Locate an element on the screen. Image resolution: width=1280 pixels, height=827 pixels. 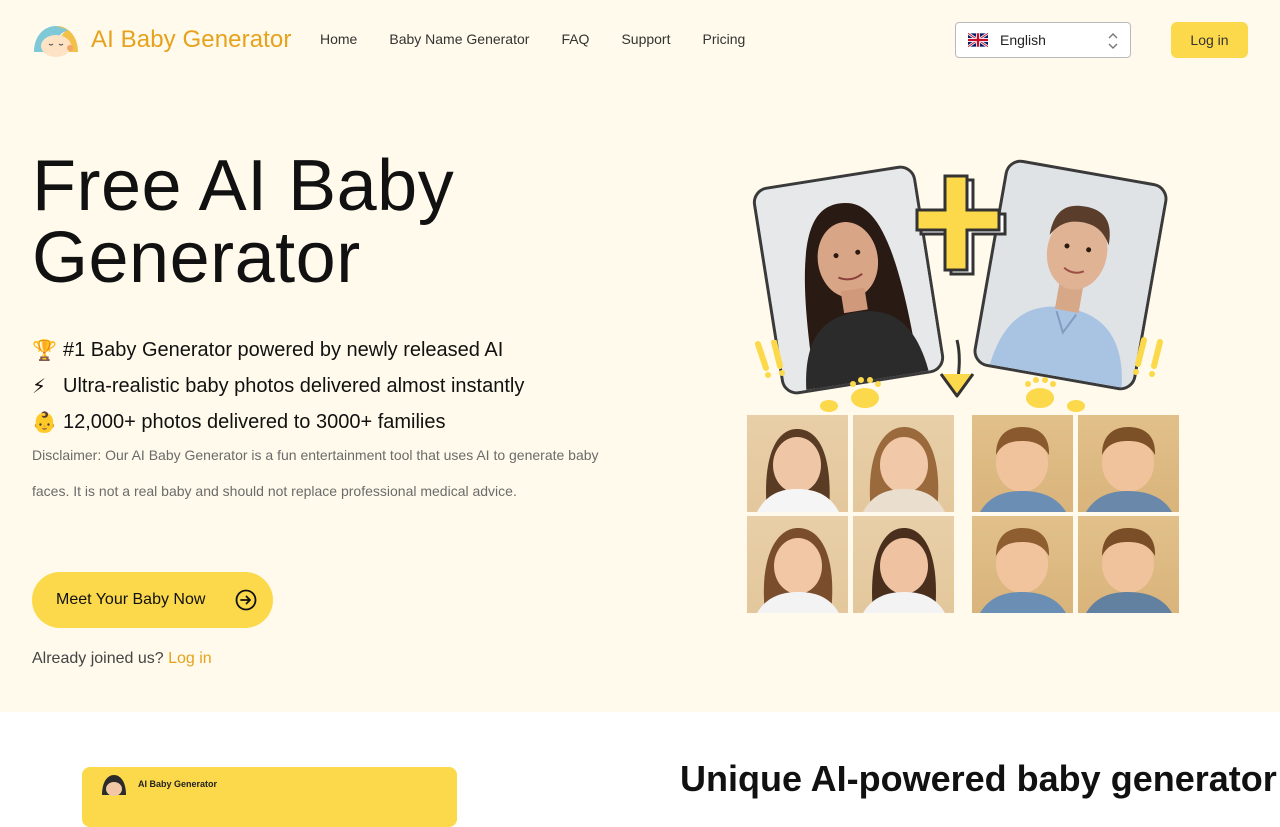
trophy-icon: 🏆 is located at coordinates (44, 350).